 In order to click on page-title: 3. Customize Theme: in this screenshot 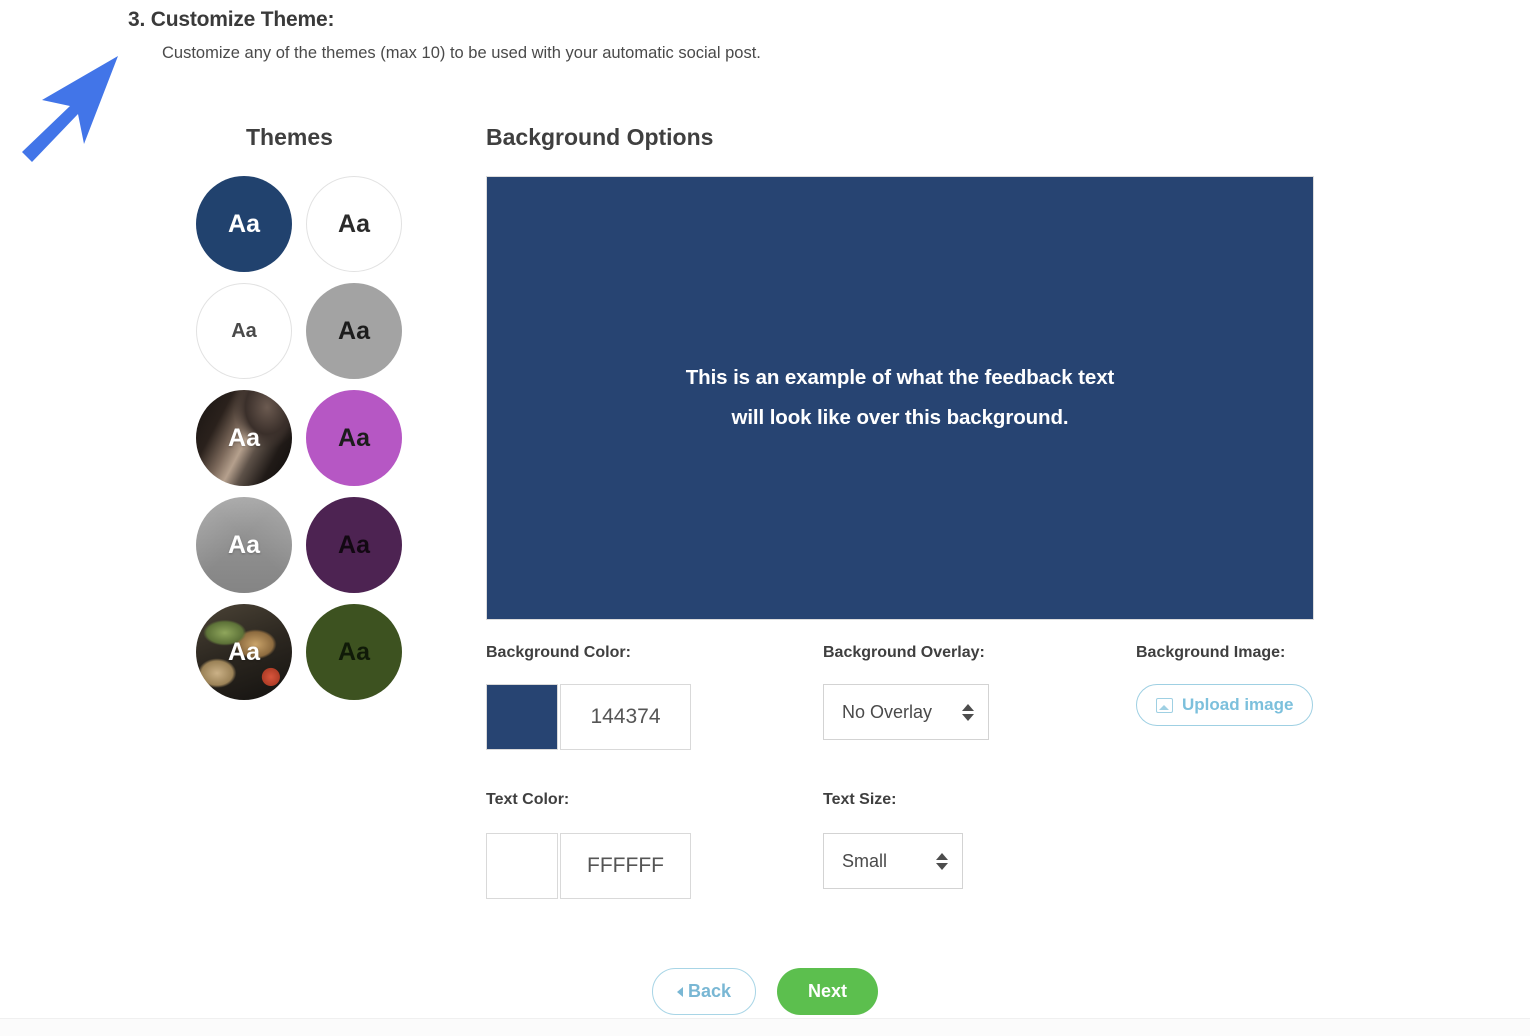, I will do `click(231, 19)`.